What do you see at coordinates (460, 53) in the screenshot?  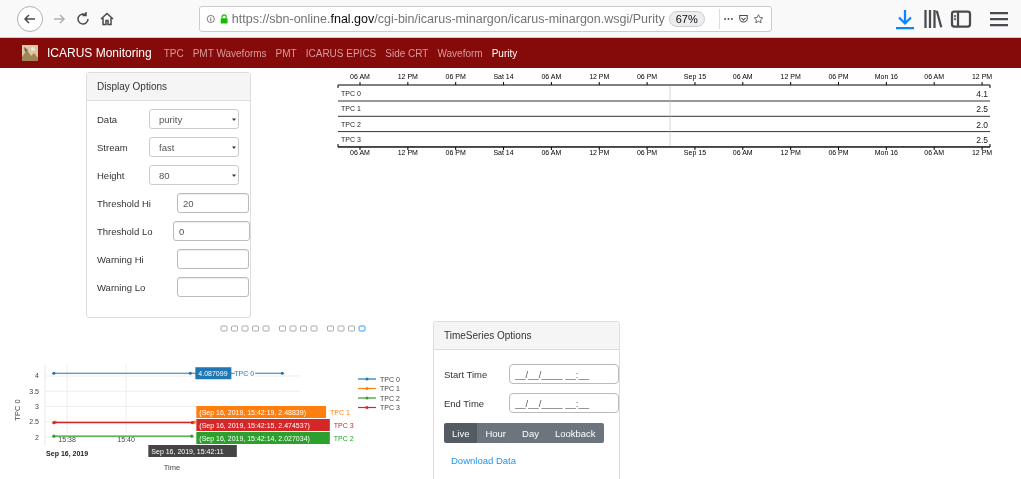 I see `nav-link: Waveform` at bounding box center [460, 53].